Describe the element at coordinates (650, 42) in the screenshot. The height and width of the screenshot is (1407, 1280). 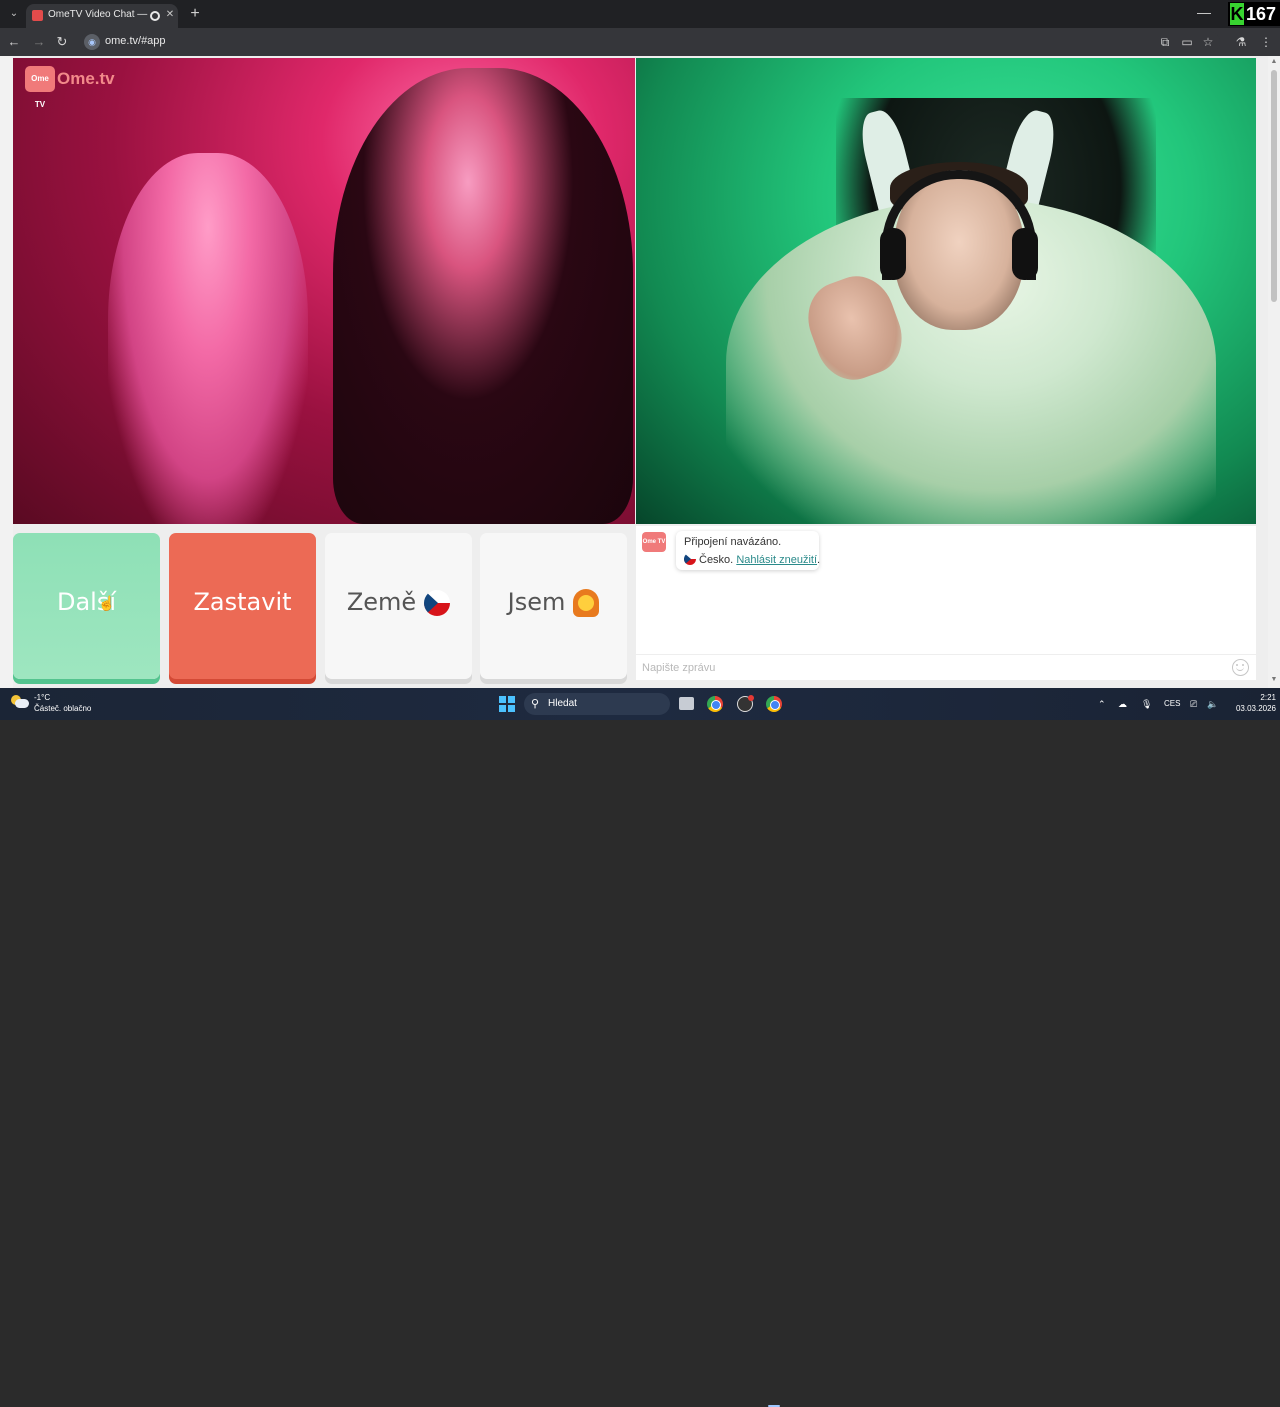
I see `omnibox: ◉ ome.tv/#app` at that location.